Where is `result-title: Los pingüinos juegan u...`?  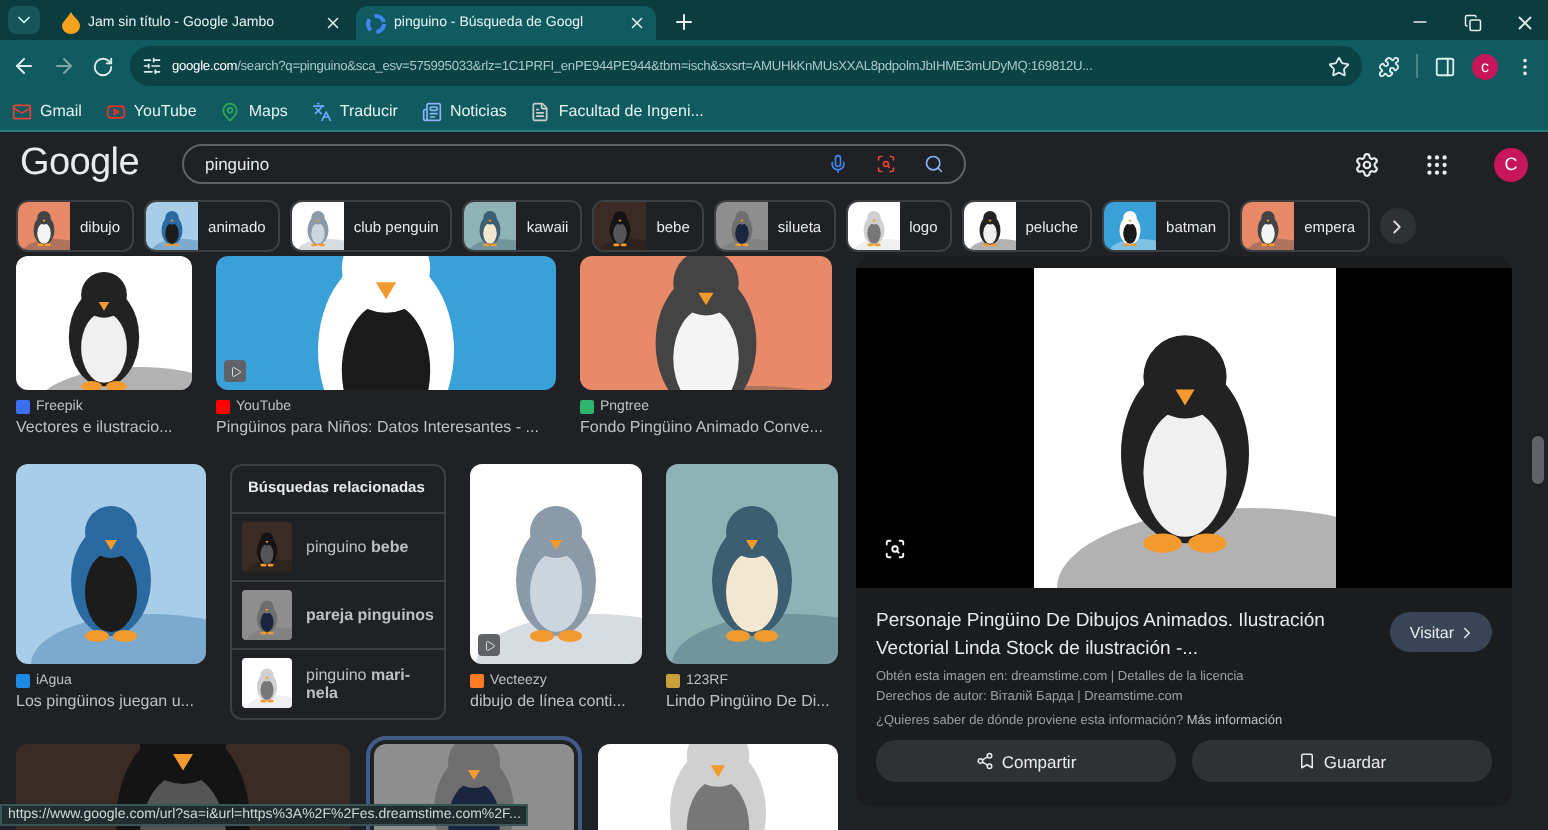
result-title: Los pingüinos juegan u... is located at coordinates (111, 701).